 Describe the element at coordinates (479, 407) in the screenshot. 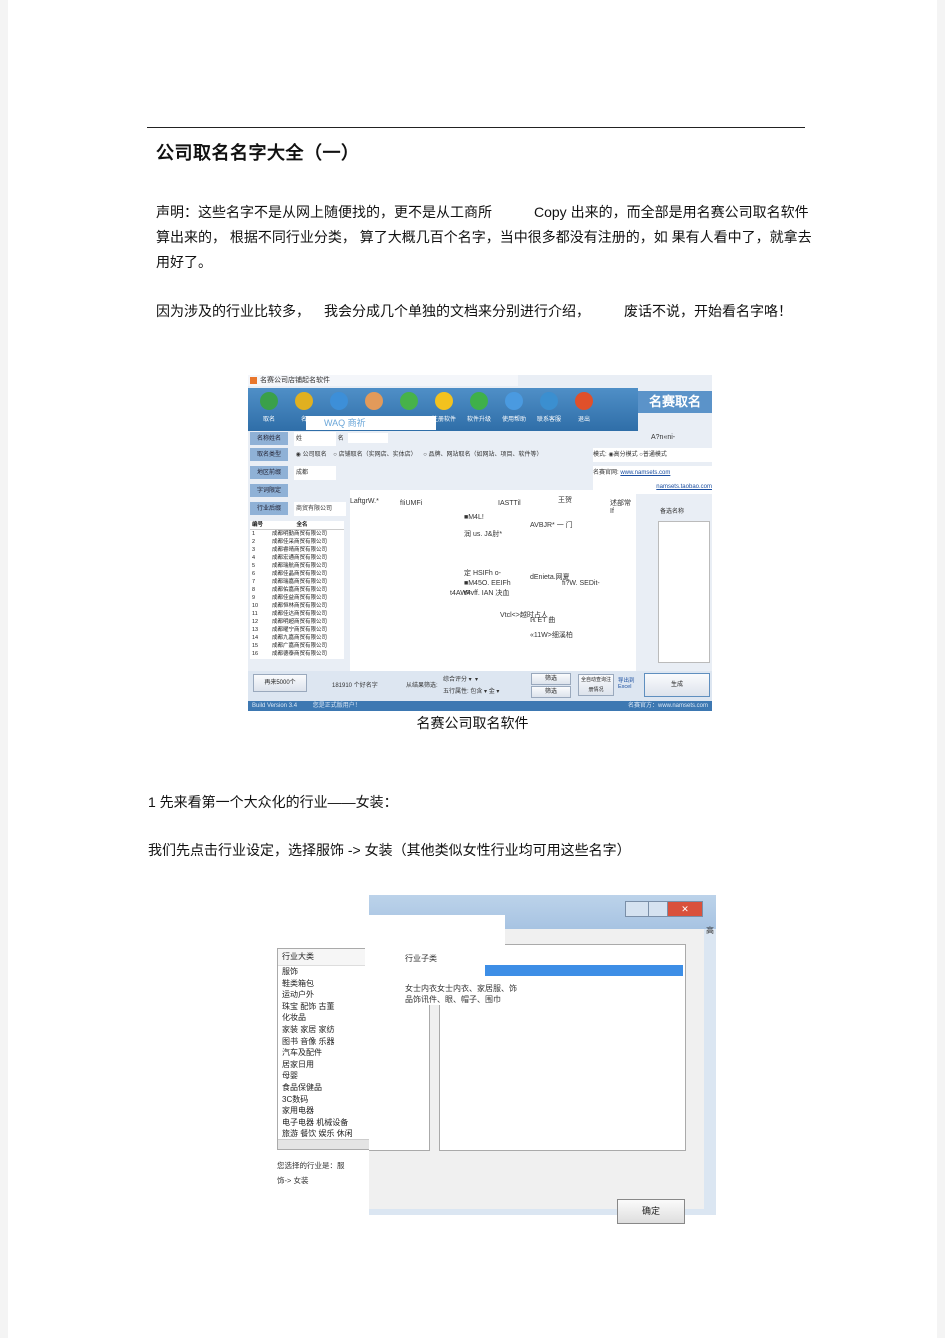

I see `toolbar-button: 软件升级` at that location.